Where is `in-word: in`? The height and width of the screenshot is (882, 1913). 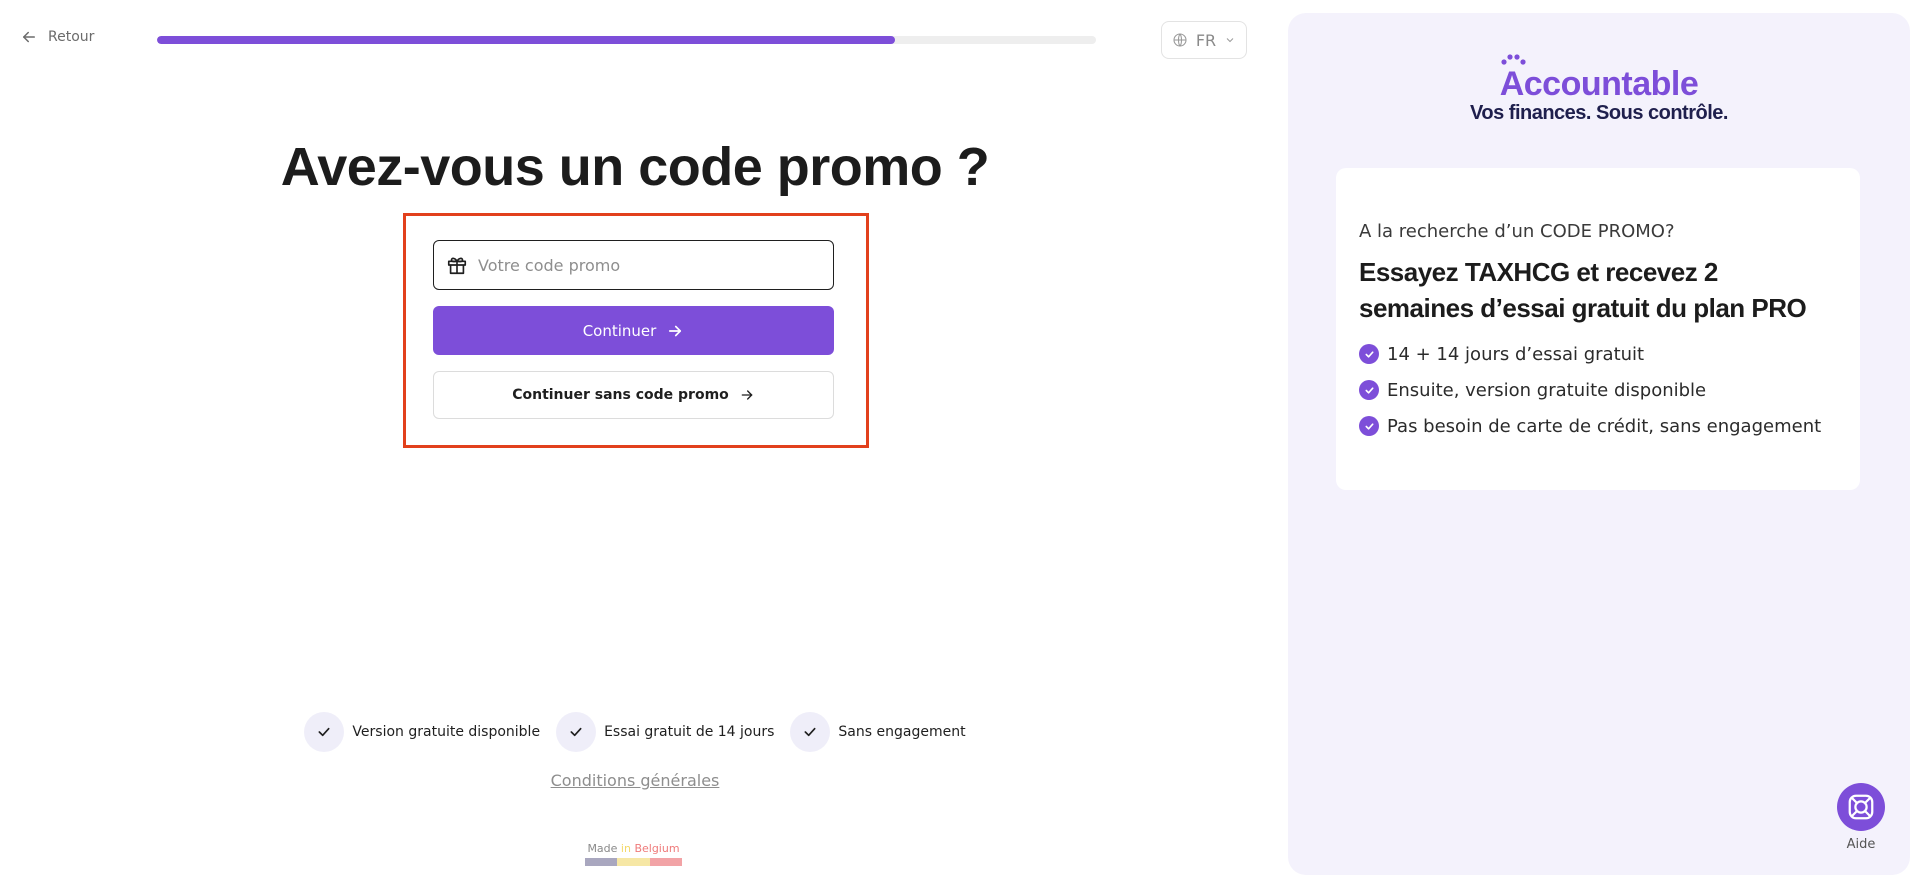
in-word: in is located at coordinates (625, 848).